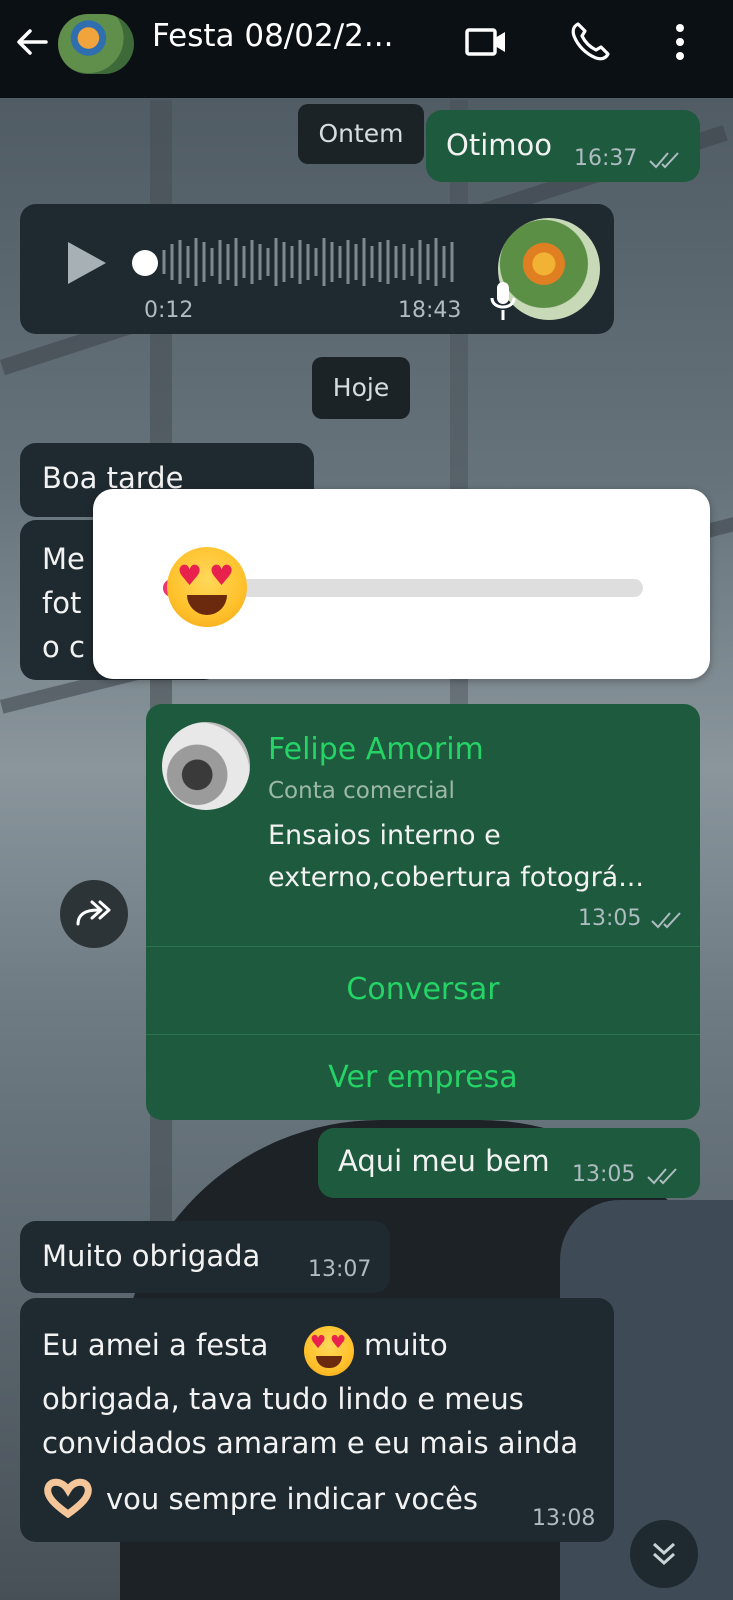 This screenshot has width=733, height=1600. Describe the element at coordinates (606, 158) in the screenshot. I see `message-time: 16:37` at that location.